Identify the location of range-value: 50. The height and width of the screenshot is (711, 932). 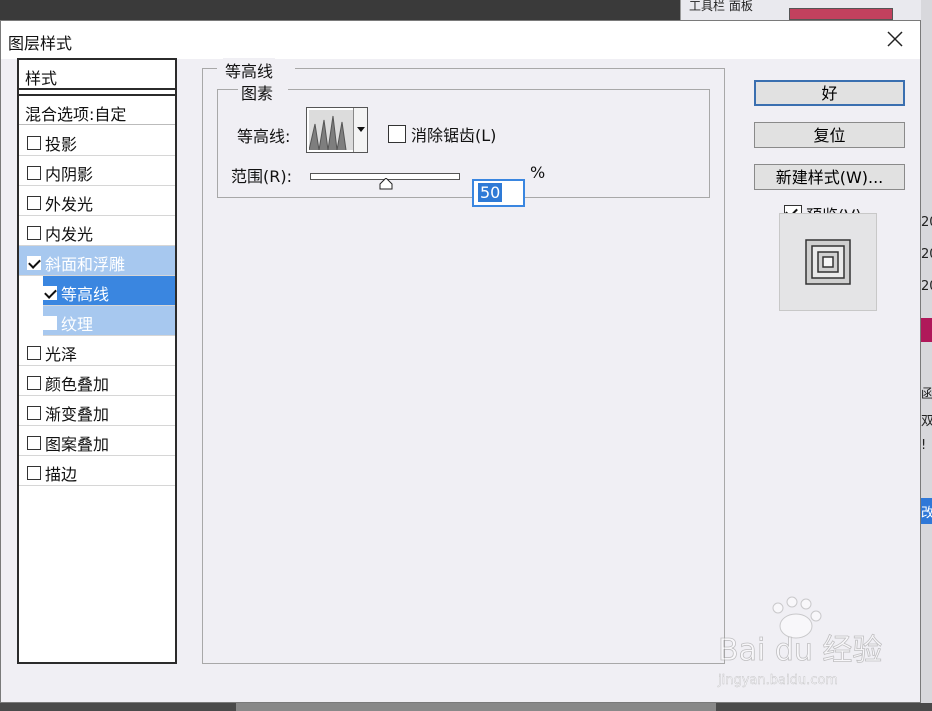
(490, 192).